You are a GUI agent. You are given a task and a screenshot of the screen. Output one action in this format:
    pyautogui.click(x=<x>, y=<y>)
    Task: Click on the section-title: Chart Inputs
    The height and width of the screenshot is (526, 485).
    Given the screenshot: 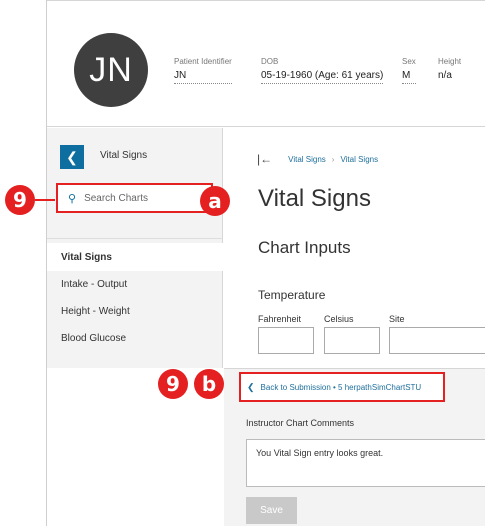 What is the action you would take?
    pyautogui.click(x=304, y=247)
    